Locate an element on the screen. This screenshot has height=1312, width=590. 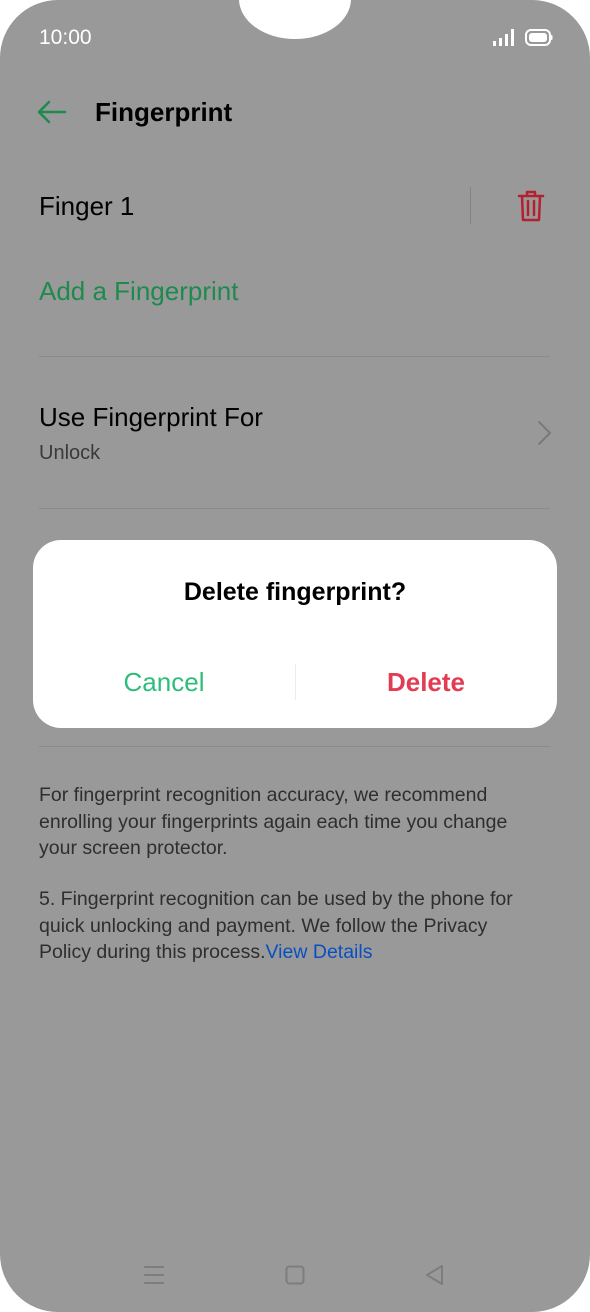
use-fingerprint-for-label: Use Fingerprint For is located at coordinates (151, 417).